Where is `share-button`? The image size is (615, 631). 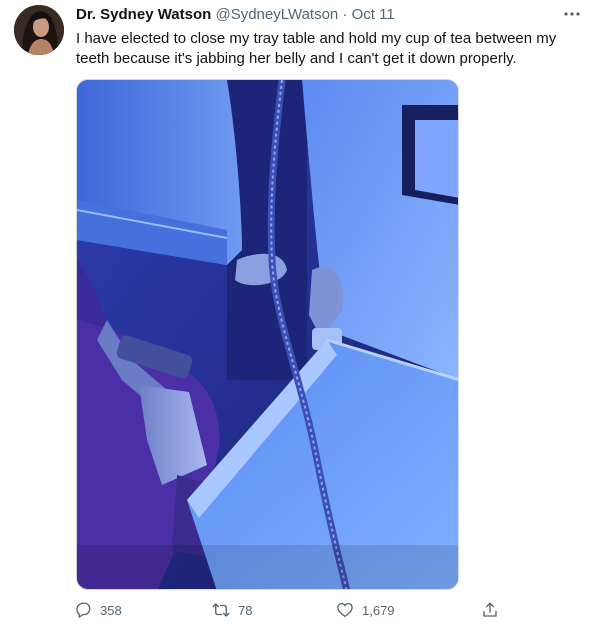
share-button is located at coordinates (490, 610).